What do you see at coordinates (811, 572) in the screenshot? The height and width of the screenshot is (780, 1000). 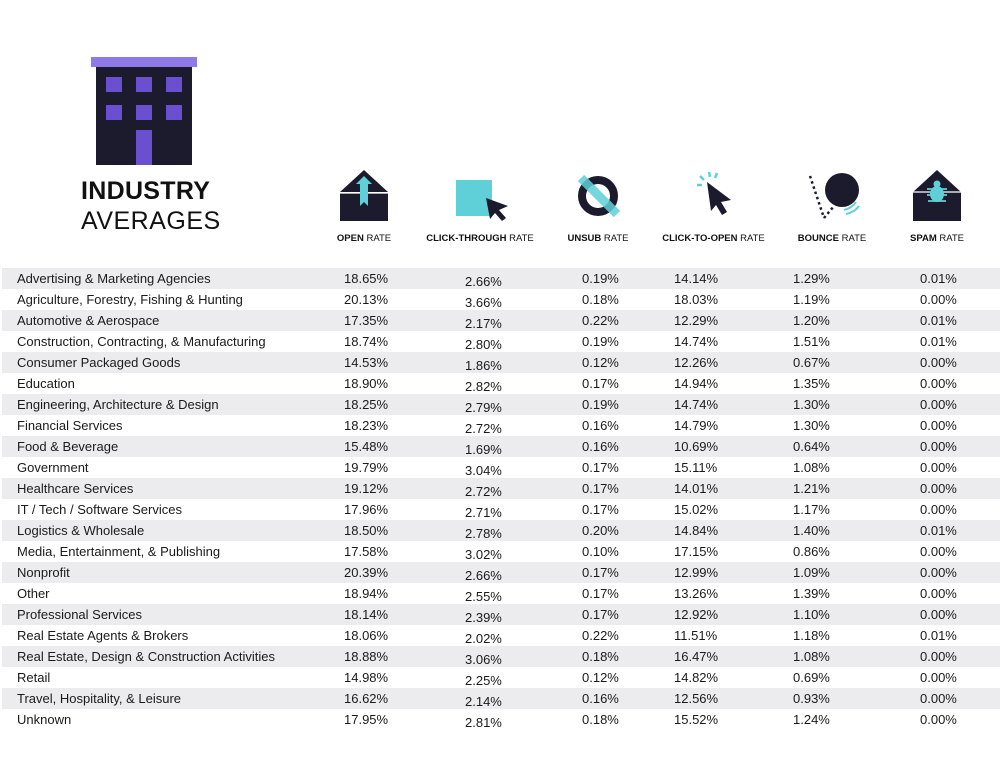 I see `bounce-rate-value: 1.09%` at bounding box center [811, 572].